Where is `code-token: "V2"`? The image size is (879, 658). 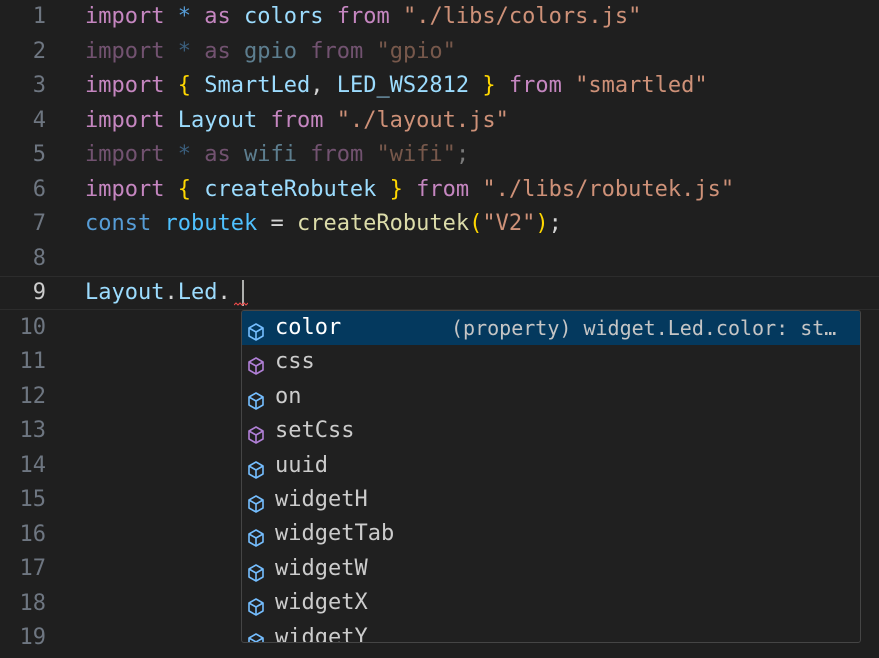 code-token: "V2" is located at coordinates (509, 223).